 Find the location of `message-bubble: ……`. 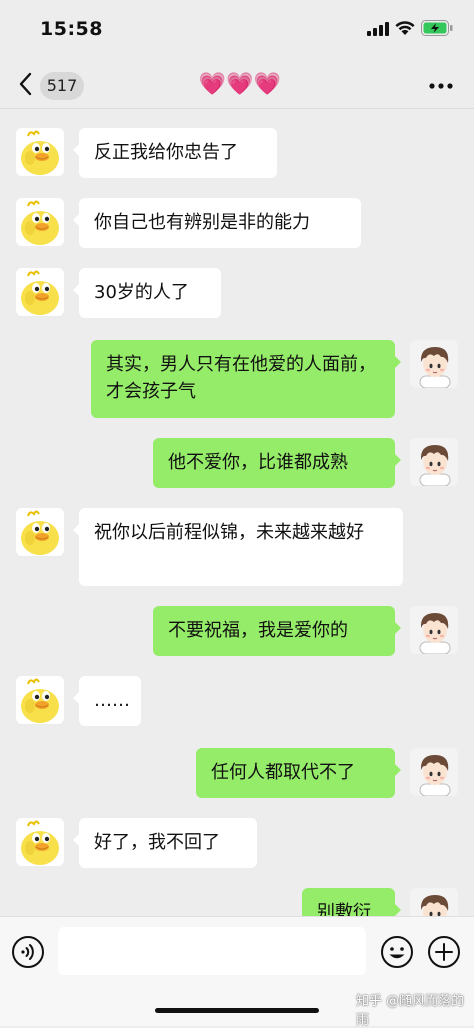

message-bubble: …… is located at coordinates (107, 701).